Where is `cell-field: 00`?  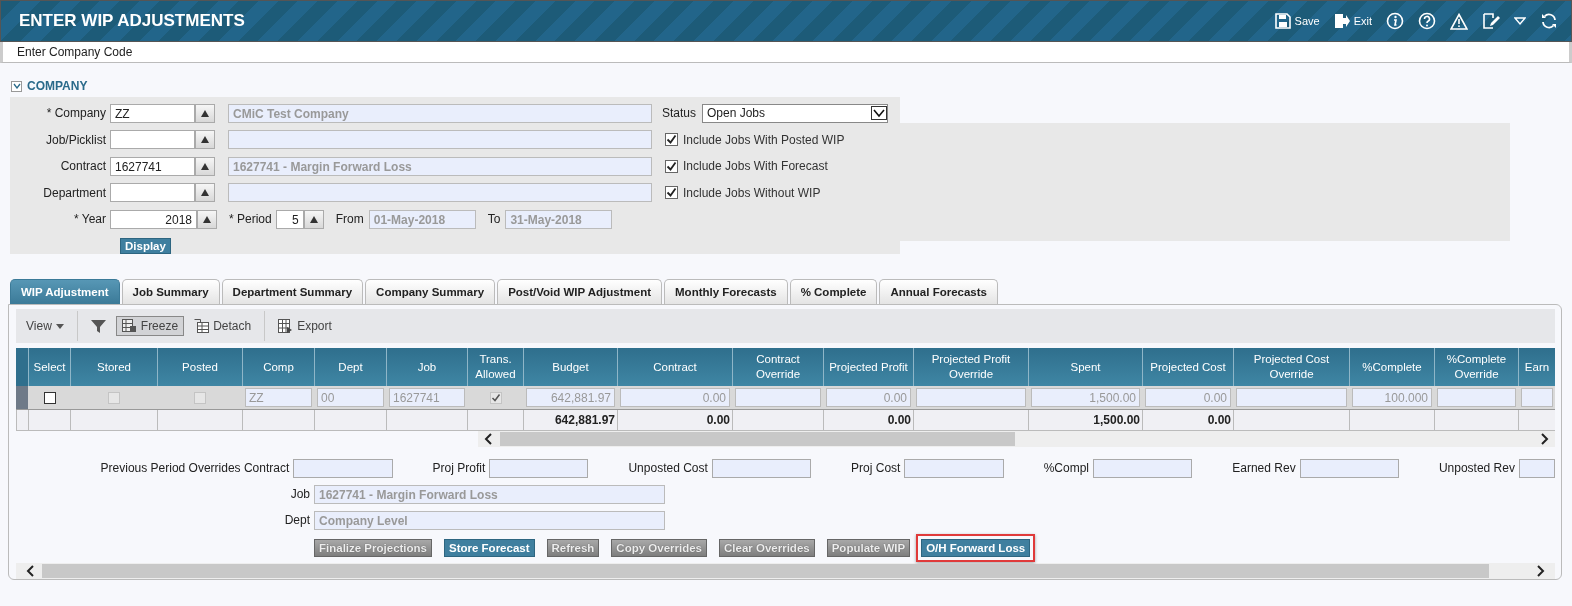
cell-field: 00 is located at coordinates (350, 397).